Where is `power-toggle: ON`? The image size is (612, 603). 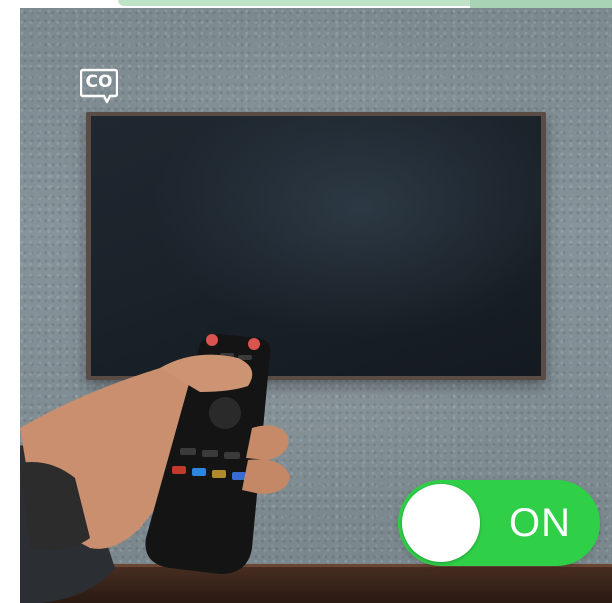 power-toggle: ON is located at coordinates (499, 523).